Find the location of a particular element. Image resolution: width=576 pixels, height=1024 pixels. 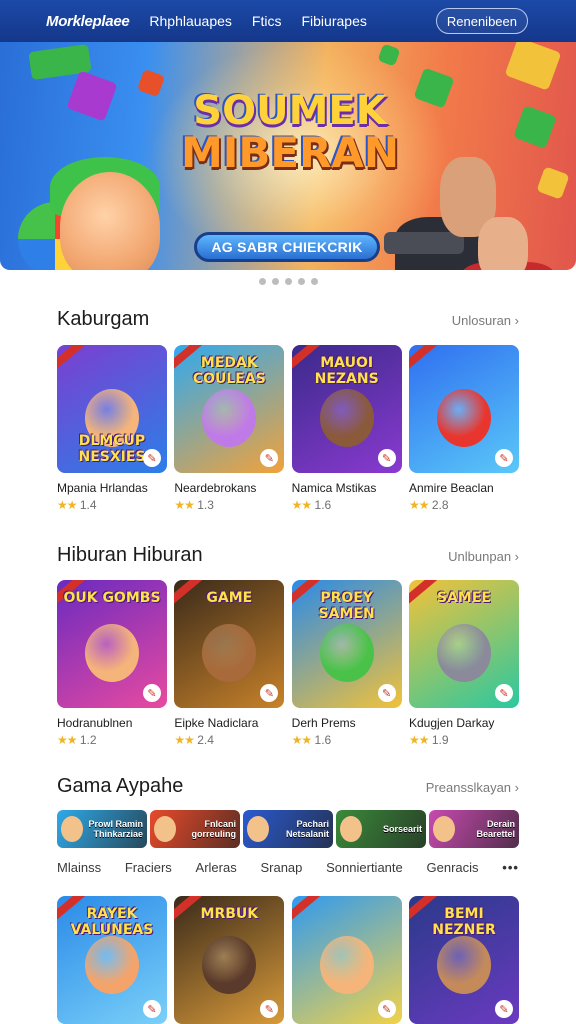

tab-1: Mlainss is located at coordinates (79, 867).